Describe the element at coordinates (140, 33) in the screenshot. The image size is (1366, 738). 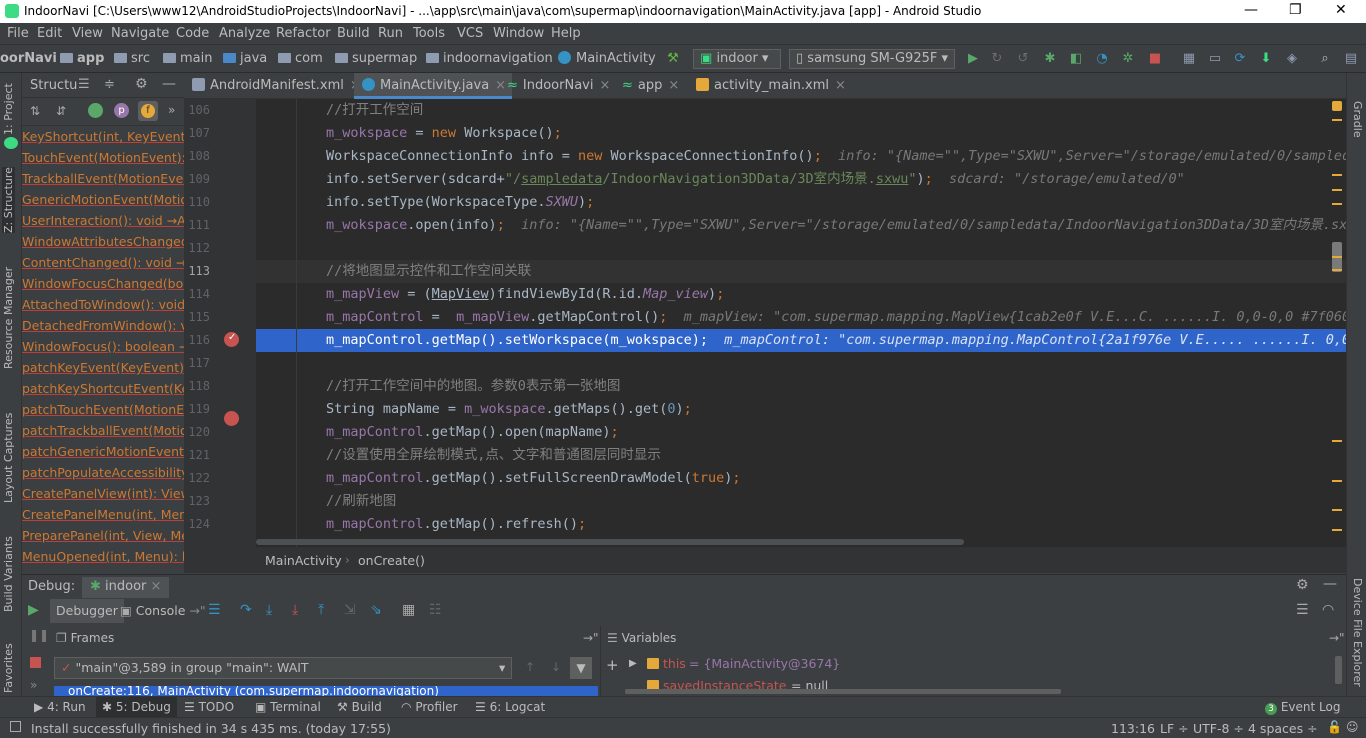
I see `menu-navigate: Navigate` at that location.